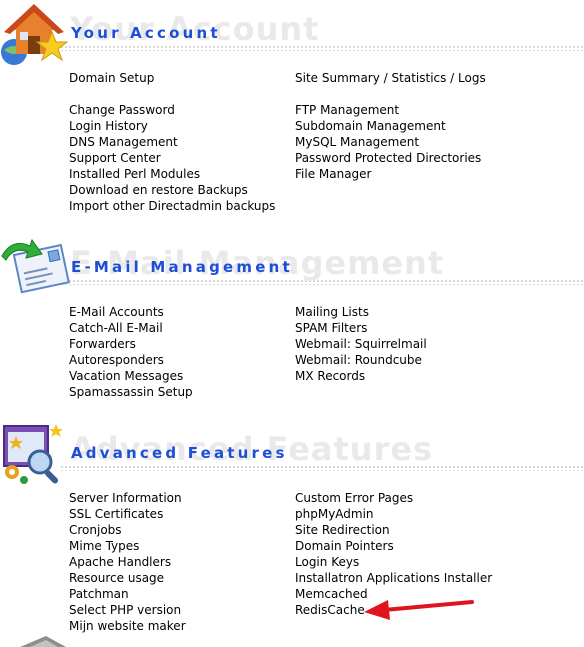  Describe the element at coordinates (35, 34) in the screenshot. I see `house-globe-star-icon` at that location.